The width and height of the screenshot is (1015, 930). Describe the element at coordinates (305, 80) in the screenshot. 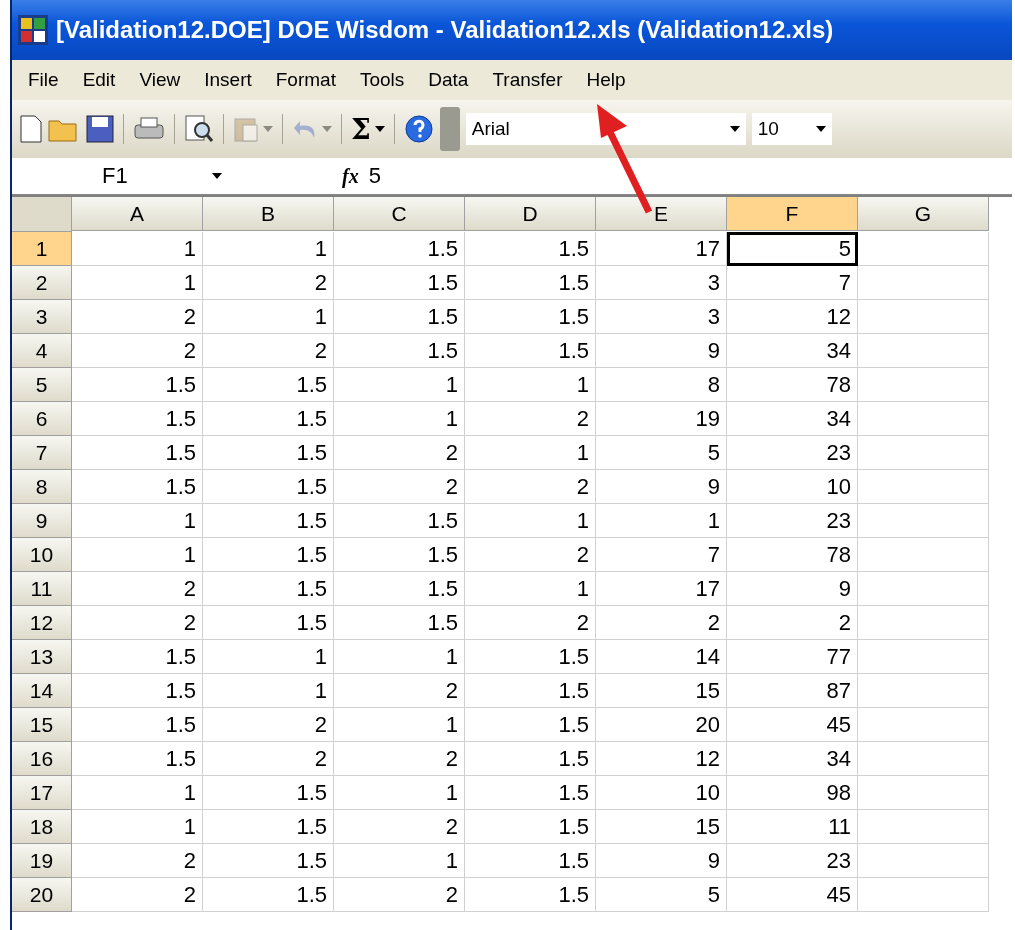

I see `menu-item: Format` at that location.